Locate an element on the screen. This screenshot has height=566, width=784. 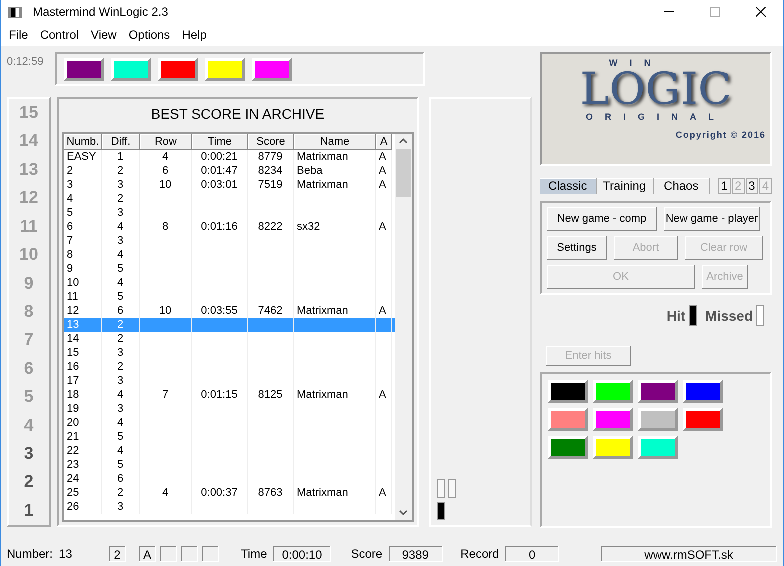
logo-top-text: WIN is located at coordinates (636, 63).